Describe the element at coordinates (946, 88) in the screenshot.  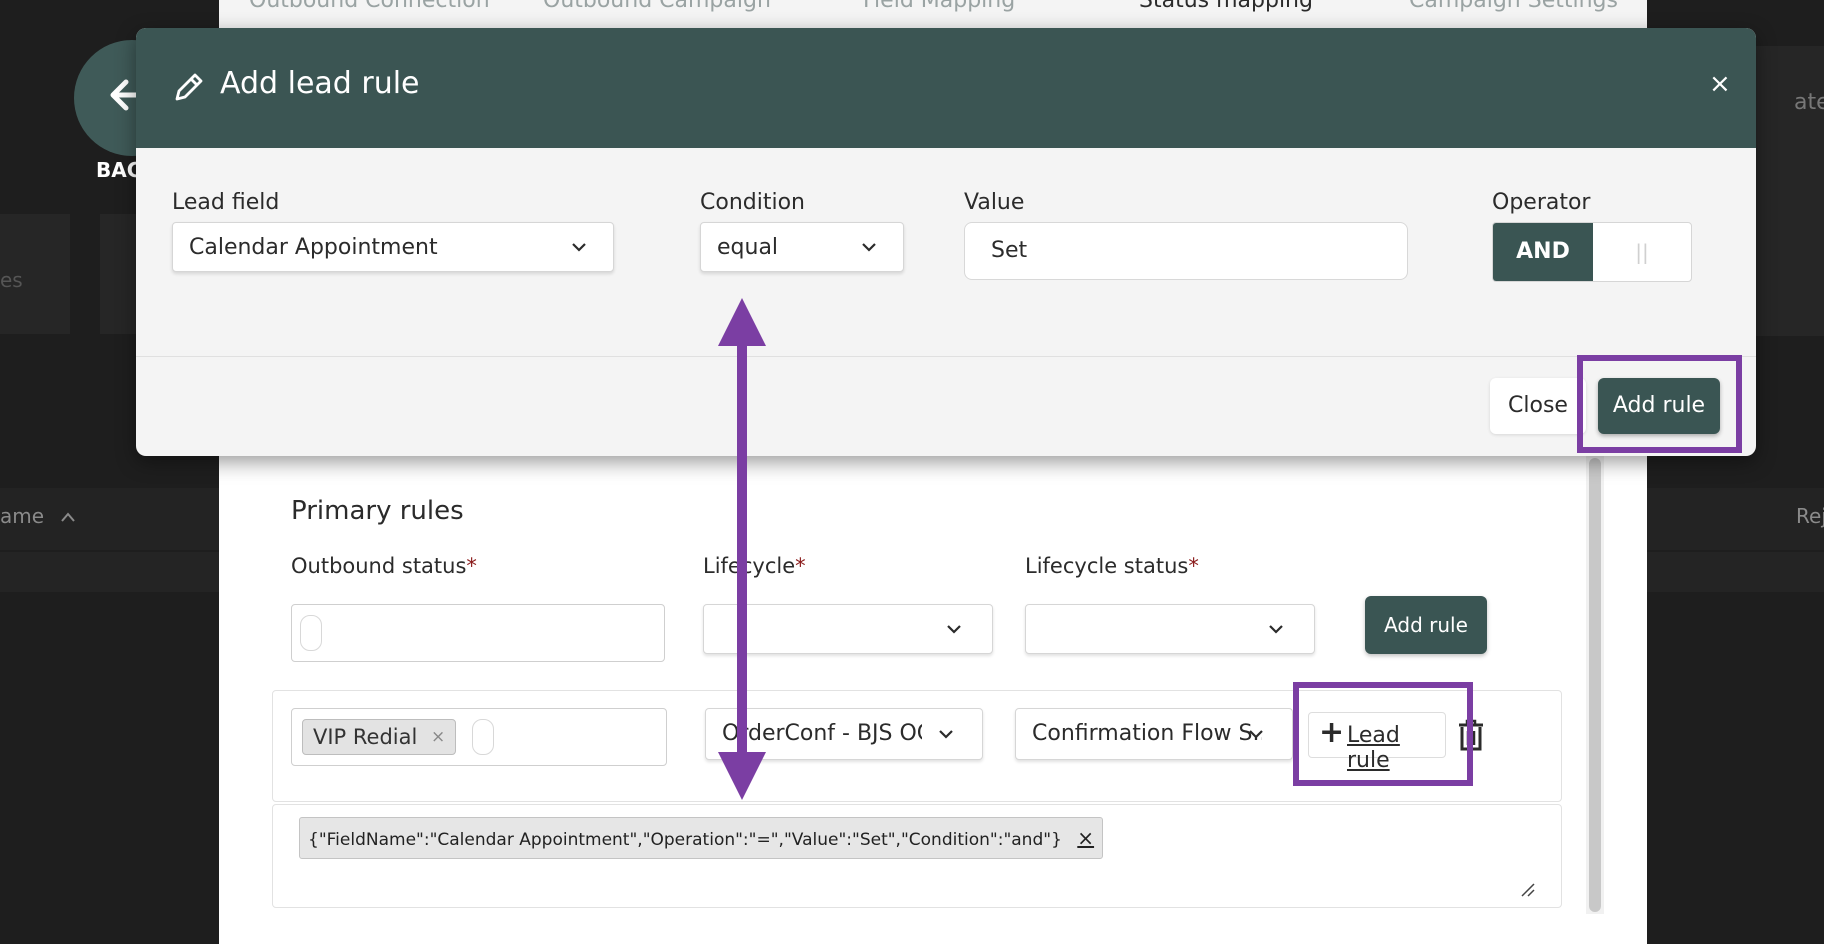
I see `modal-header: Add lead rule ×` at that location.